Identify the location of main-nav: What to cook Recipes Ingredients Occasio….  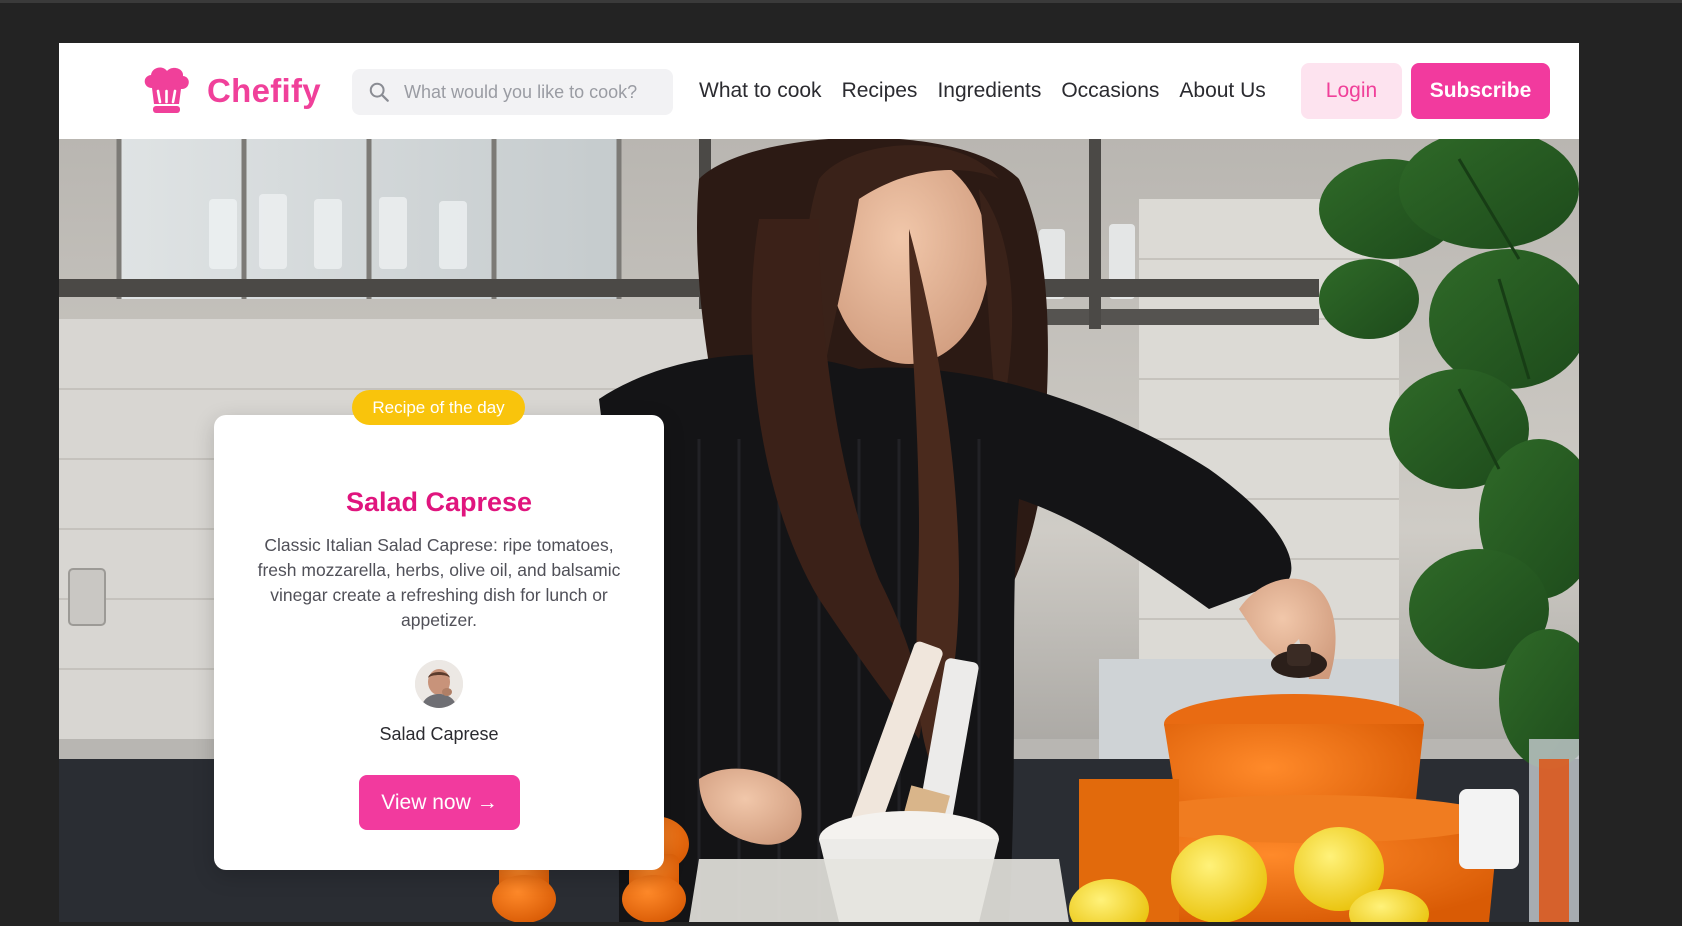
(982, 91).